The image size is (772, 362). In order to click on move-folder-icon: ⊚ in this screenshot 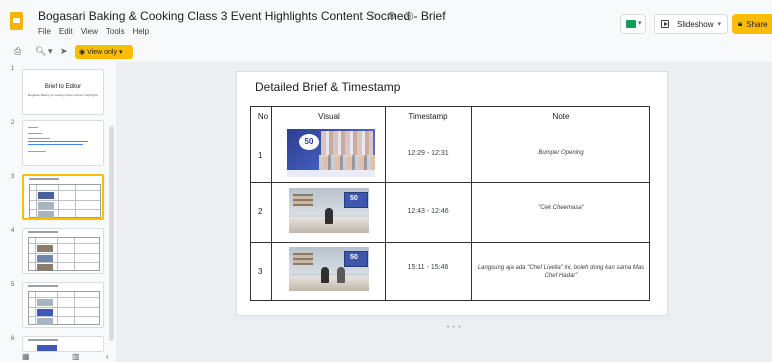, I will do `click(391, 15)`.